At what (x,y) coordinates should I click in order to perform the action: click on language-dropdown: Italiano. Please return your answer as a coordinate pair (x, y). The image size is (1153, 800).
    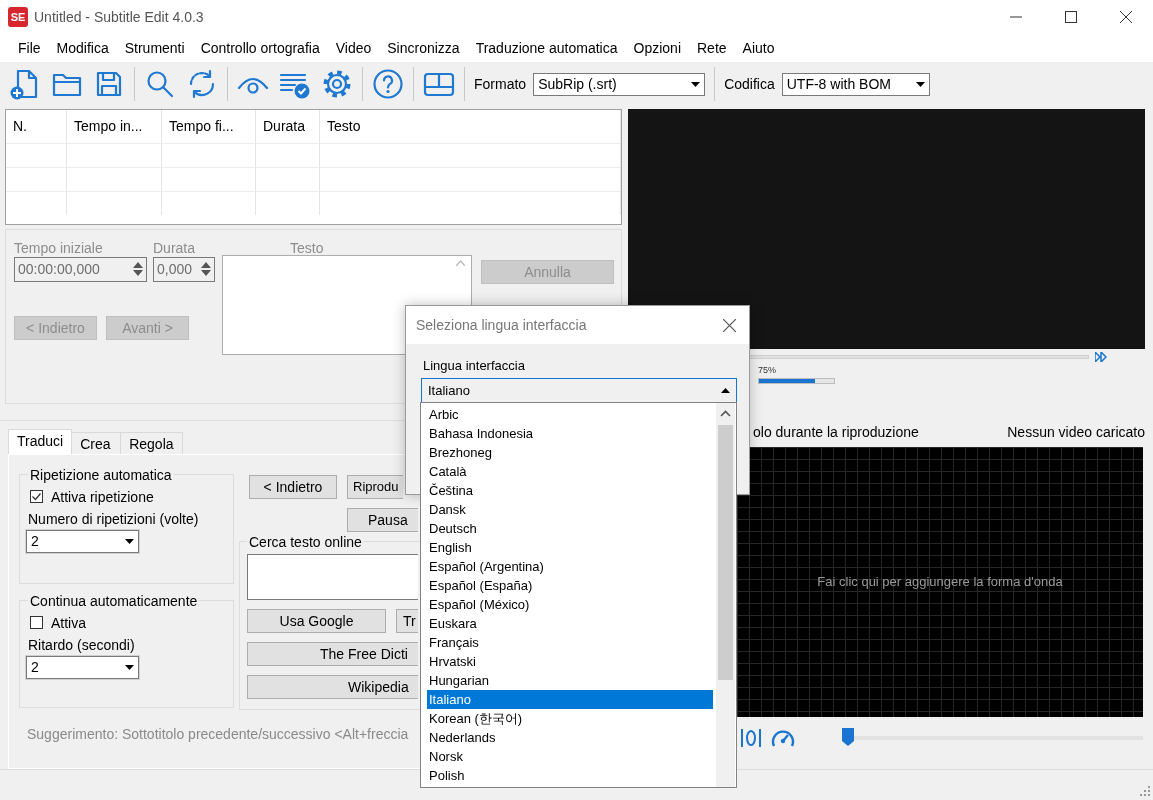
    Looking at the image, I should click on (579, 390).